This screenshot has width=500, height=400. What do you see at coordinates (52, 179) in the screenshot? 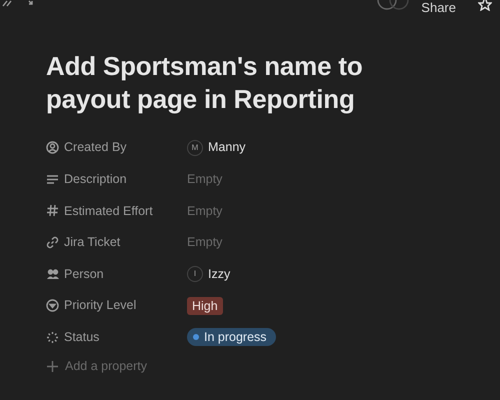
I see `text-lines-icon` at bounding box center [52, 179].